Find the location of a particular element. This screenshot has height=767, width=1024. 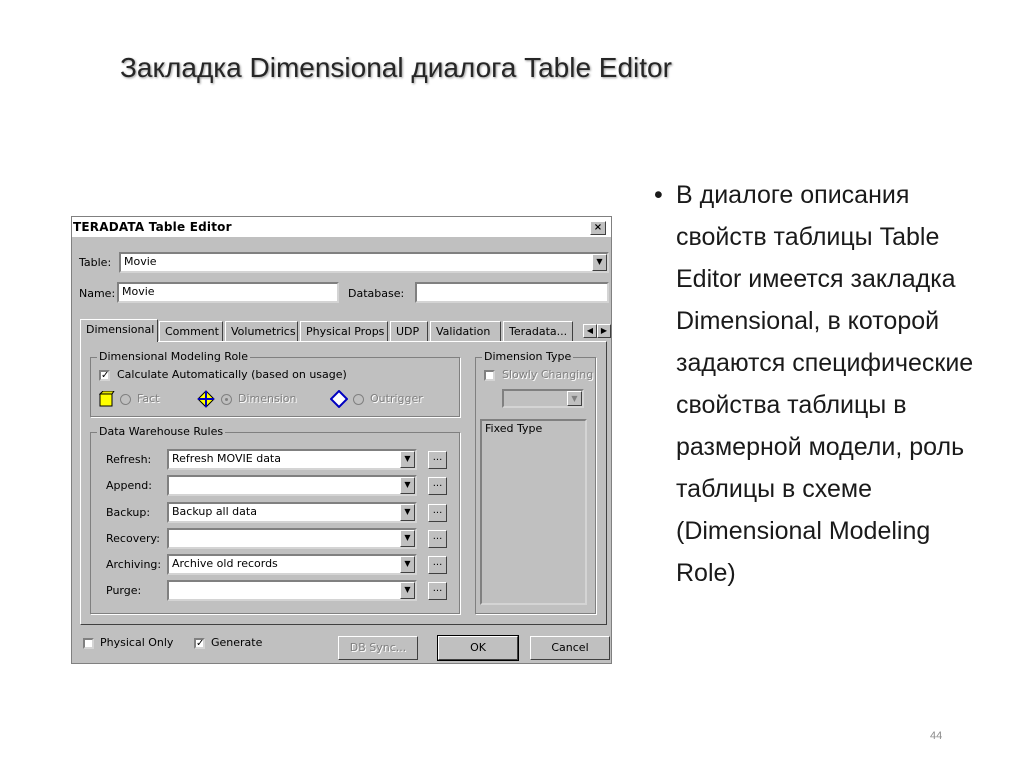

table-label: Table: is located at coordinates (95, 262).